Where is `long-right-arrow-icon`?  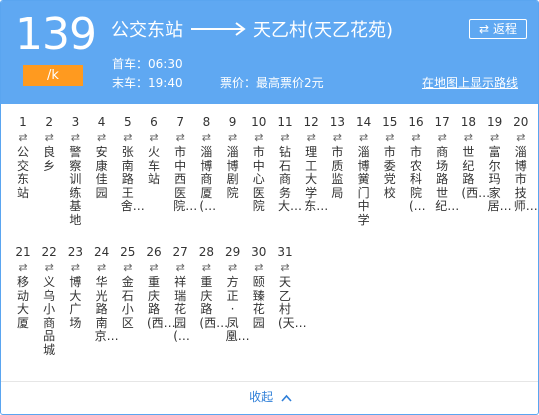
long-right-arrow-icon is located at coordinates (219, 29).